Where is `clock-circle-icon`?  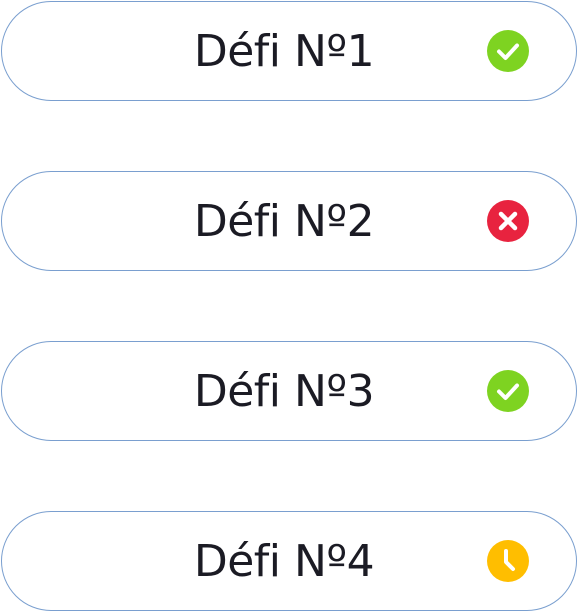 clock-circle-icon is located at coordinates (508, 561).